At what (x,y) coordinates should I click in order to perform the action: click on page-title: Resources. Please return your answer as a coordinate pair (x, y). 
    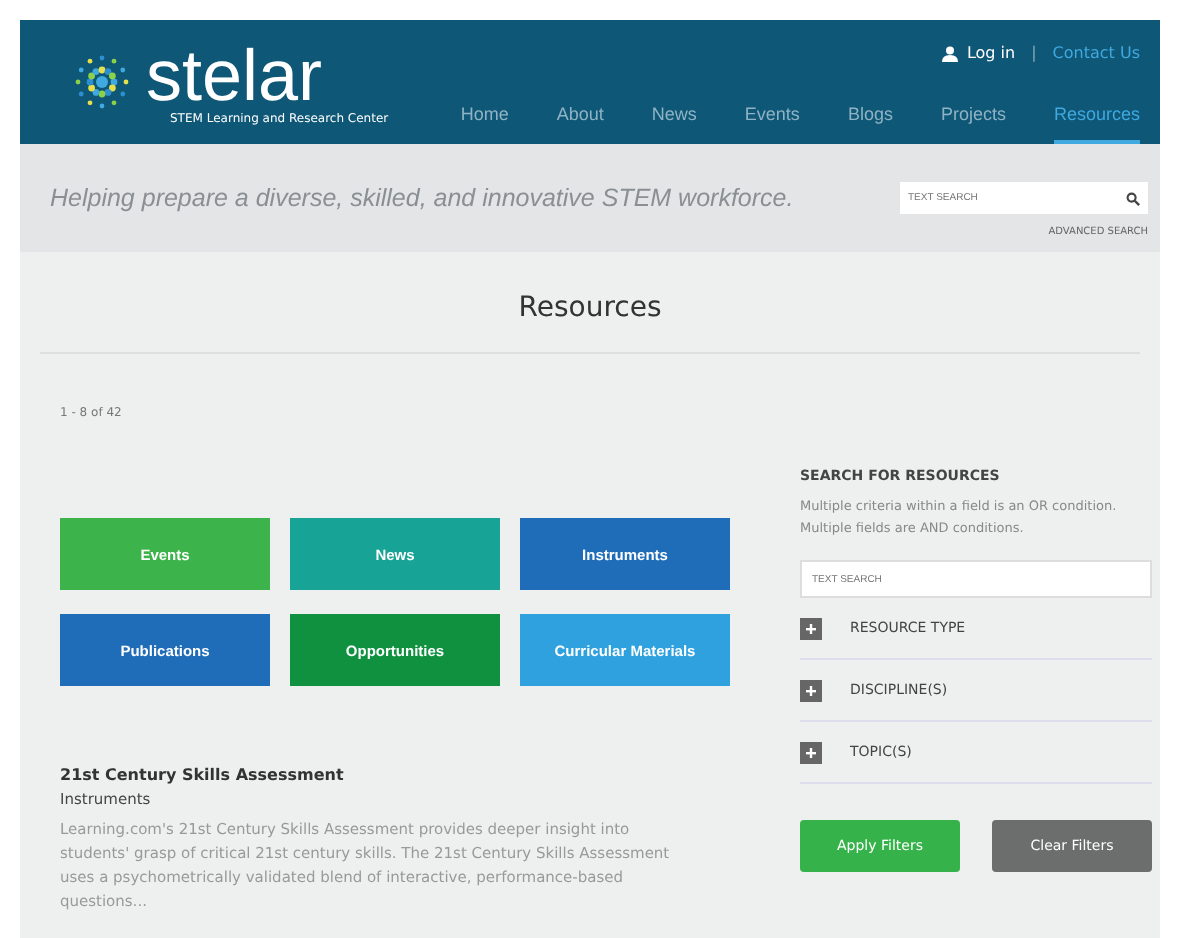
    Looking at the image, I should click on (590, 303).